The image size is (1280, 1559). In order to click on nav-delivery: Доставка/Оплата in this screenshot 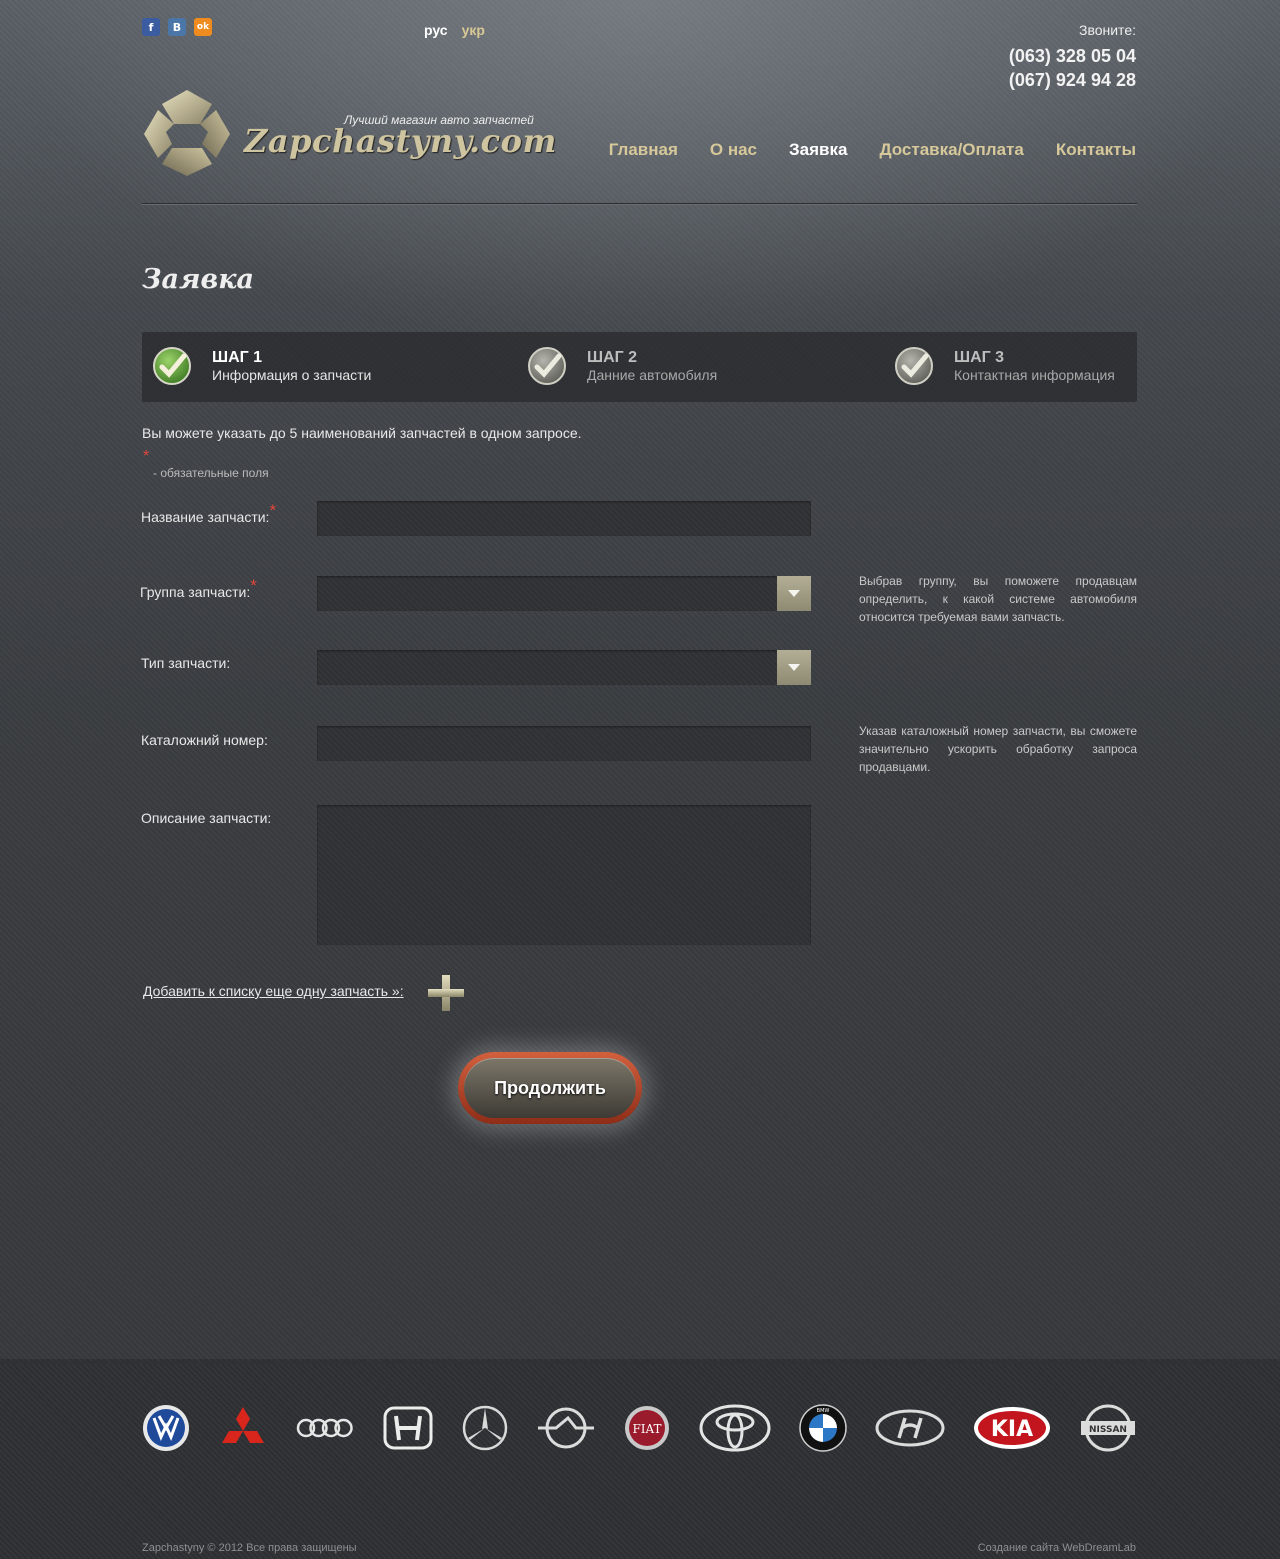, I will do `click(951, 150)`.